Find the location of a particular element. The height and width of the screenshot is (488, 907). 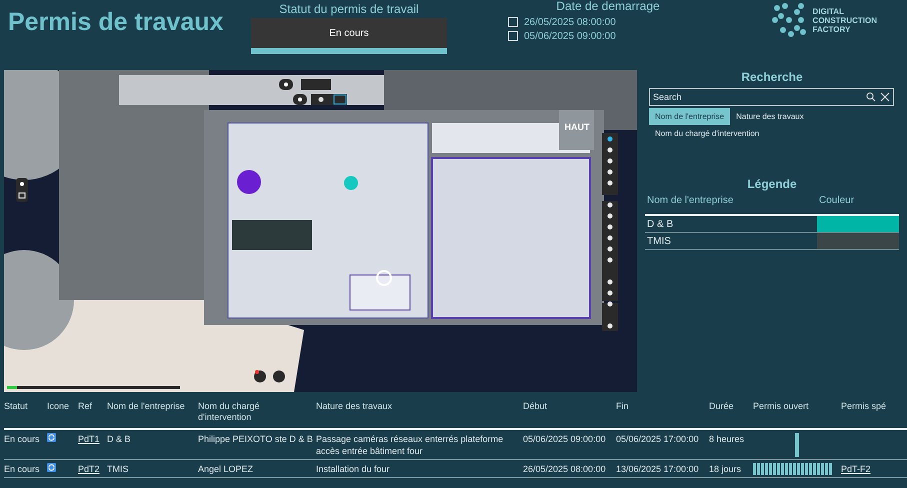

column-header: Icone is located at coordinates (58, 407).